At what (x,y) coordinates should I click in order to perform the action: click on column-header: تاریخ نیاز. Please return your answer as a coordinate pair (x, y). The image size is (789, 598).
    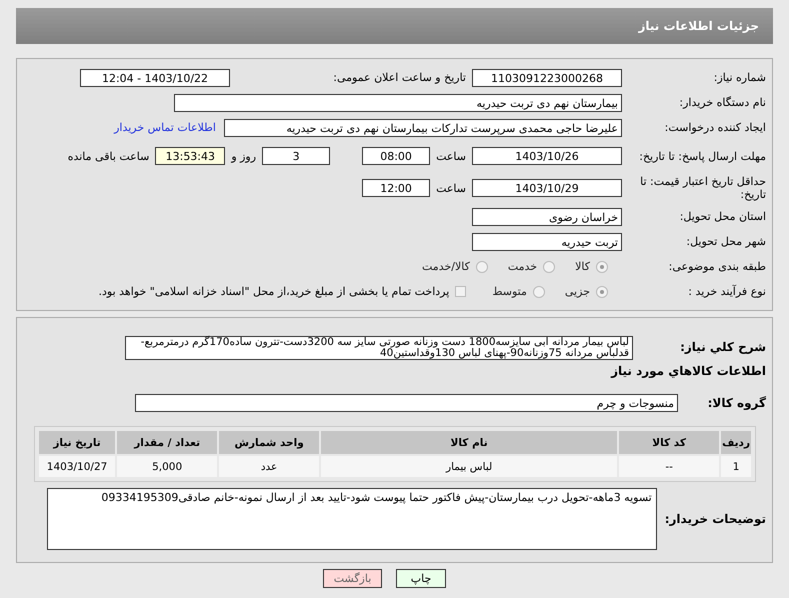
    Looking at the image, I should click on (77, 442).